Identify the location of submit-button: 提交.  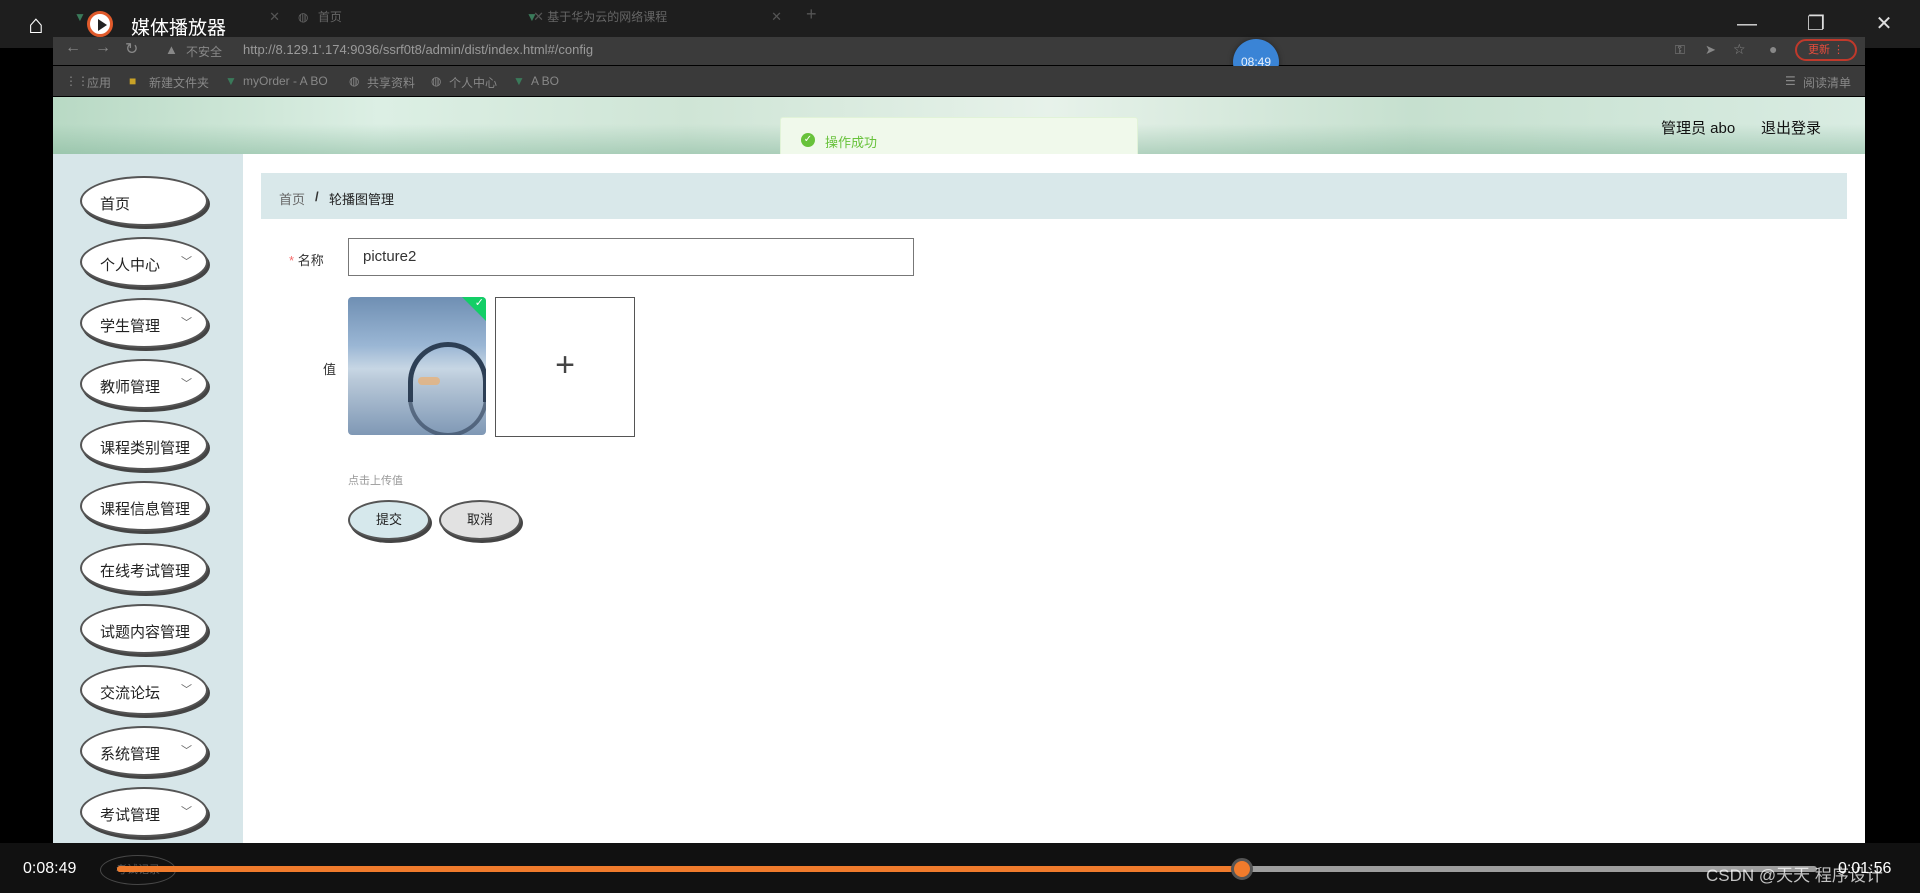
(389, 520).